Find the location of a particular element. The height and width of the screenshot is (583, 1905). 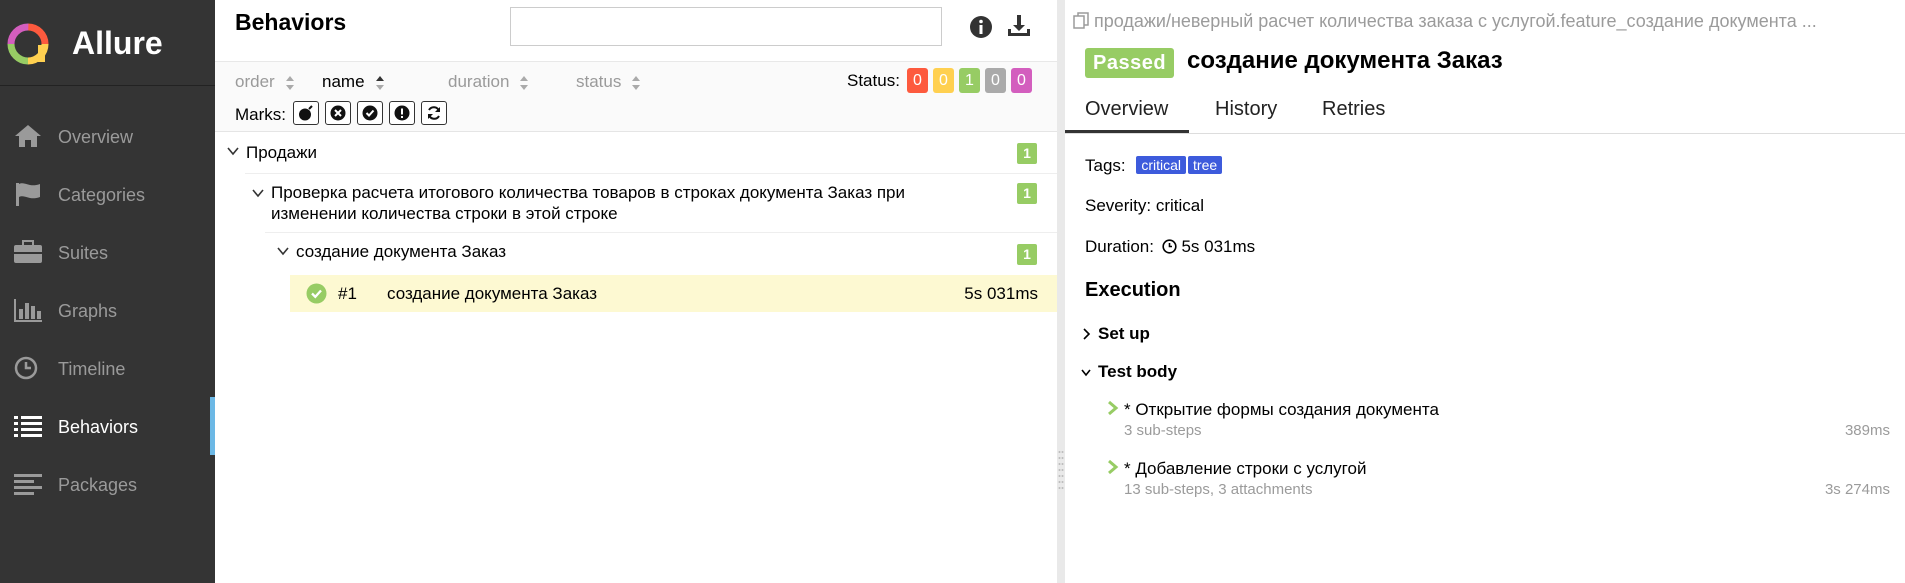

info-icon is located at coordinates (981, 27).